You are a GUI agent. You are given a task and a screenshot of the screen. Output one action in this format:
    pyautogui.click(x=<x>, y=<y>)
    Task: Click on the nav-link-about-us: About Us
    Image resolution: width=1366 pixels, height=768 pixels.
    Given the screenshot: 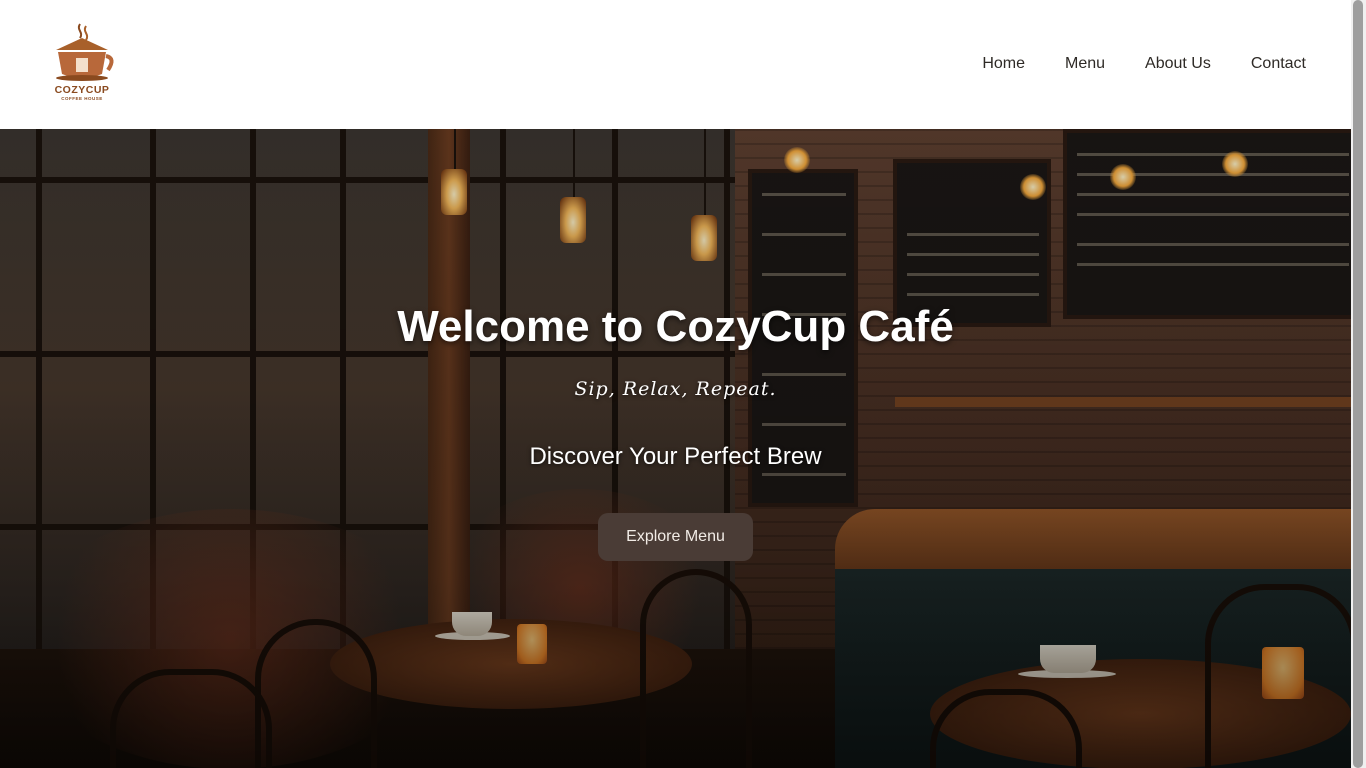 What is the action you would take?
    pyautogui.click(x=1178, y=64)
    